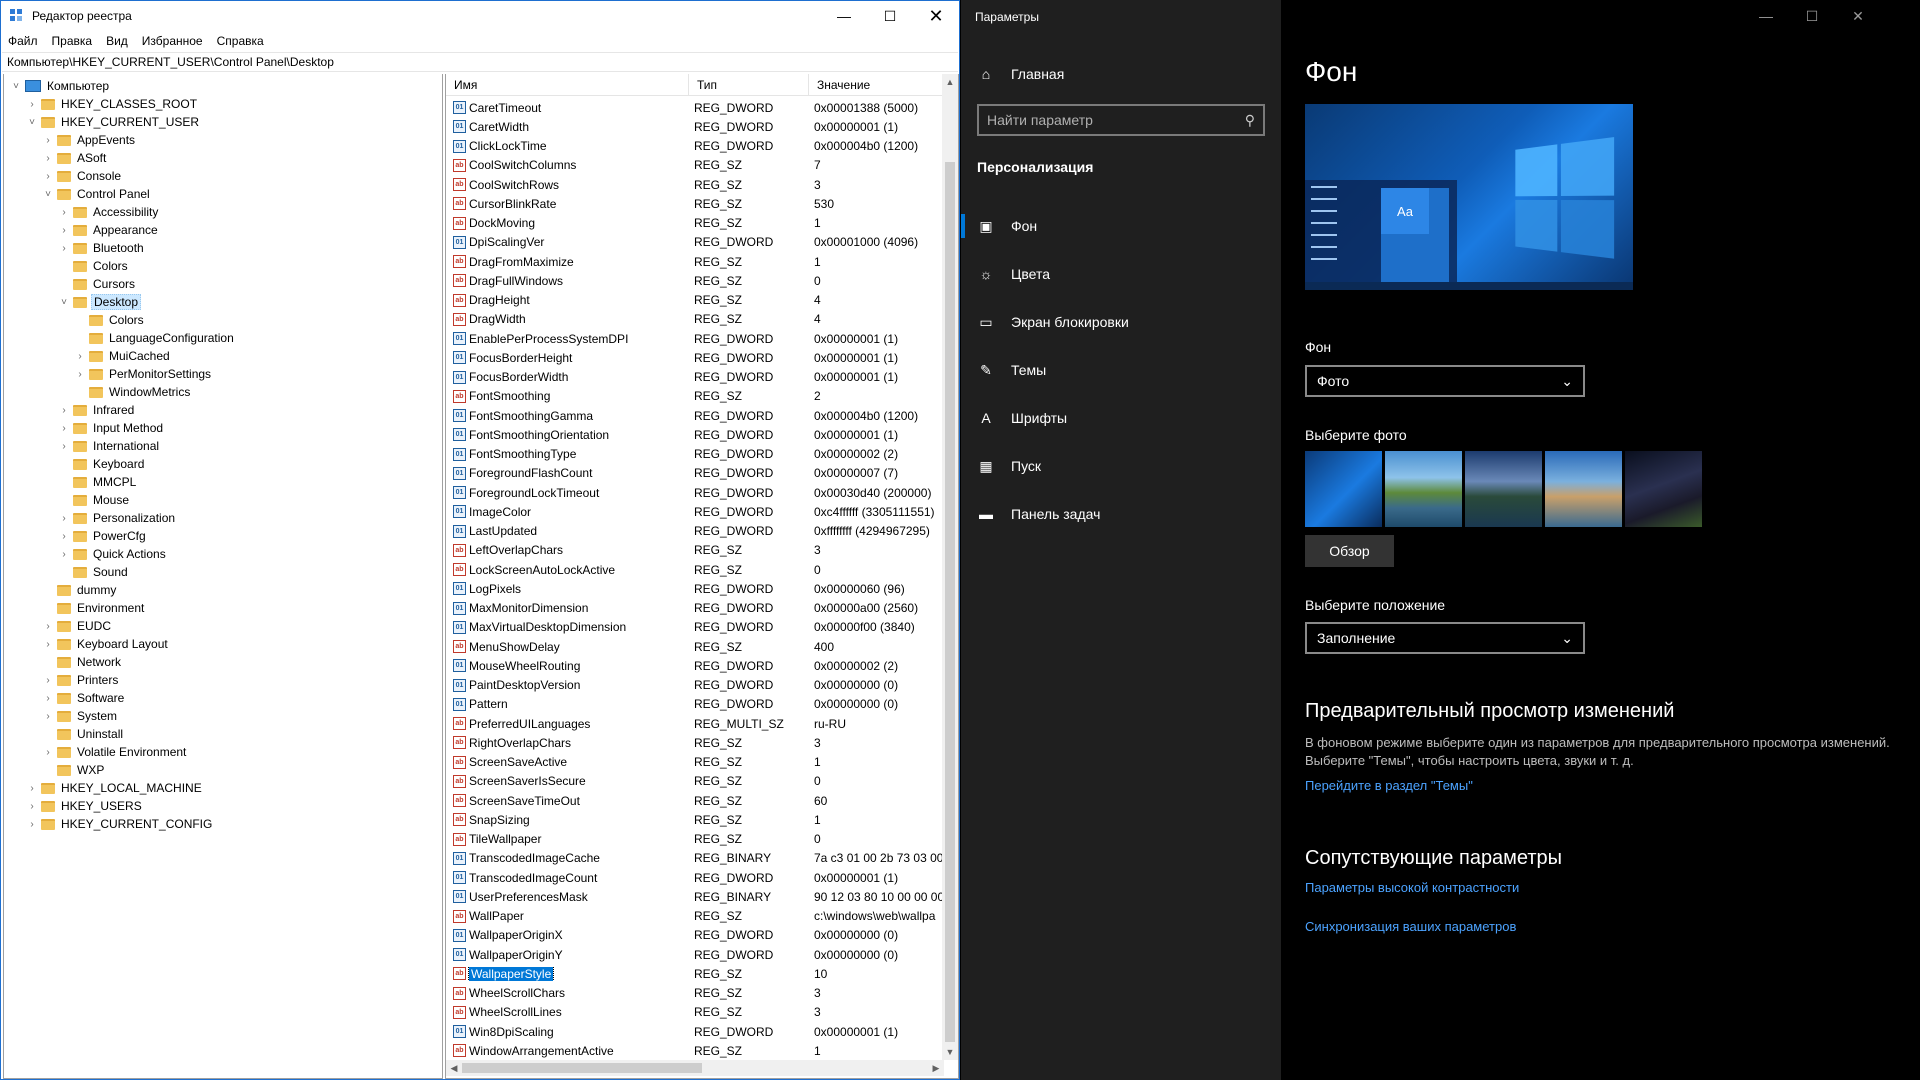  I want to click on tree-node: › HKEY_LOCAL_MACHINE, so click(115, 788).